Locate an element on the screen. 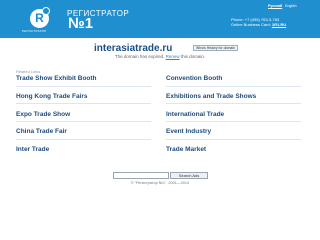 Image resolution: width=320 pixels, height=240 pixels. related-link: Event Industry is located at coordinates (188, 131).